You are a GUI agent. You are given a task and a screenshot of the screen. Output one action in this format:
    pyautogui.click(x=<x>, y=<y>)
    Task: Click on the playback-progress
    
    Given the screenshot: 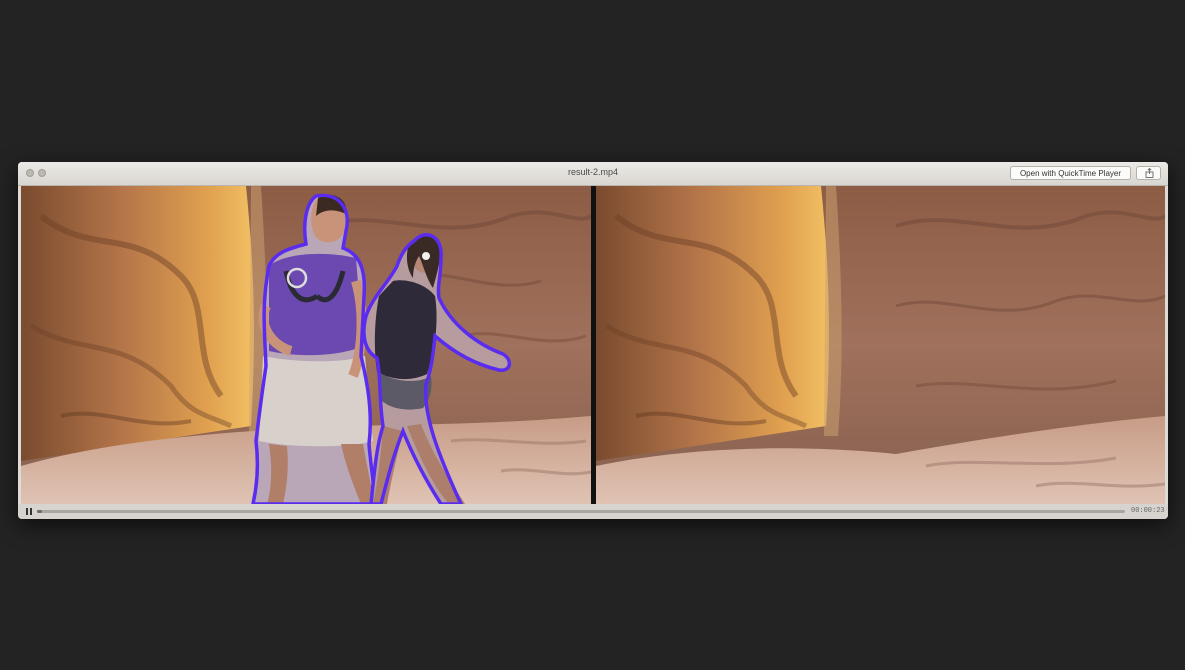 What is the action you would take?
    pyautogui.click(x=39, y=511)
    